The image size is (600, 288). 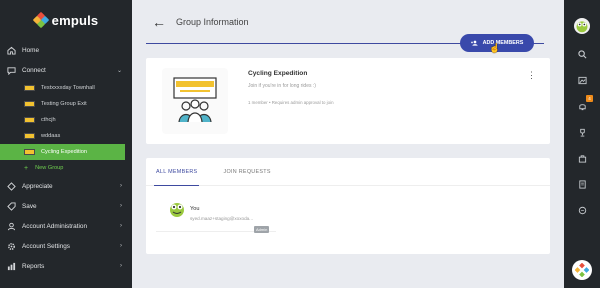 What do you see at coordinates (582, 158) in the screenshot?
I see `shop-icon` at bounding box center [582, 158].